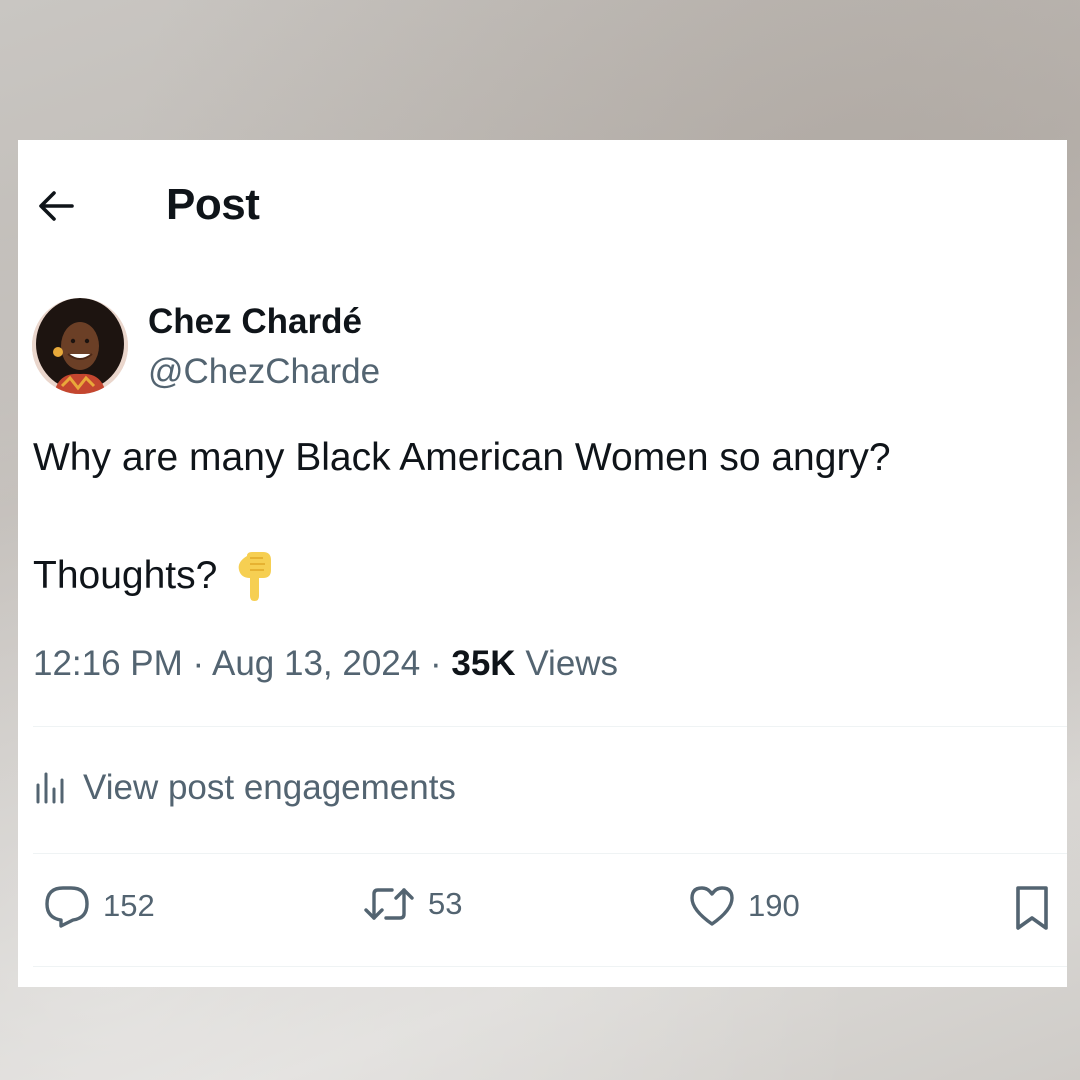 The width and height of the screenshot is (1080, 1080). What do you see at coordinates (572, 663) in the screenshot?
I see `views-label: Views` at bounding box center [572, 663].